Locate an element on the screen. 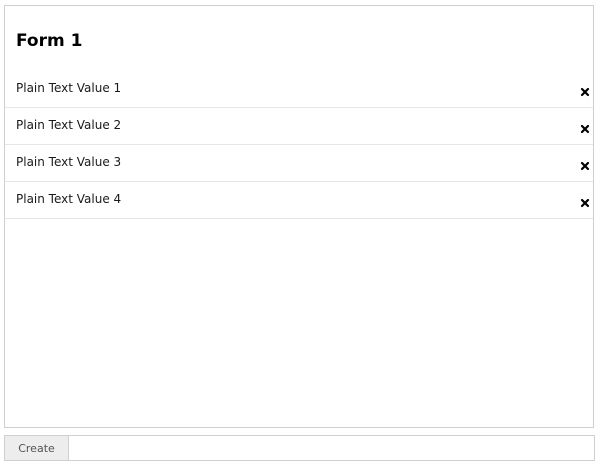 This screenshot has height=465, width=600. form-row: Plain Text Value 3 is located at coordinates (299, 163).